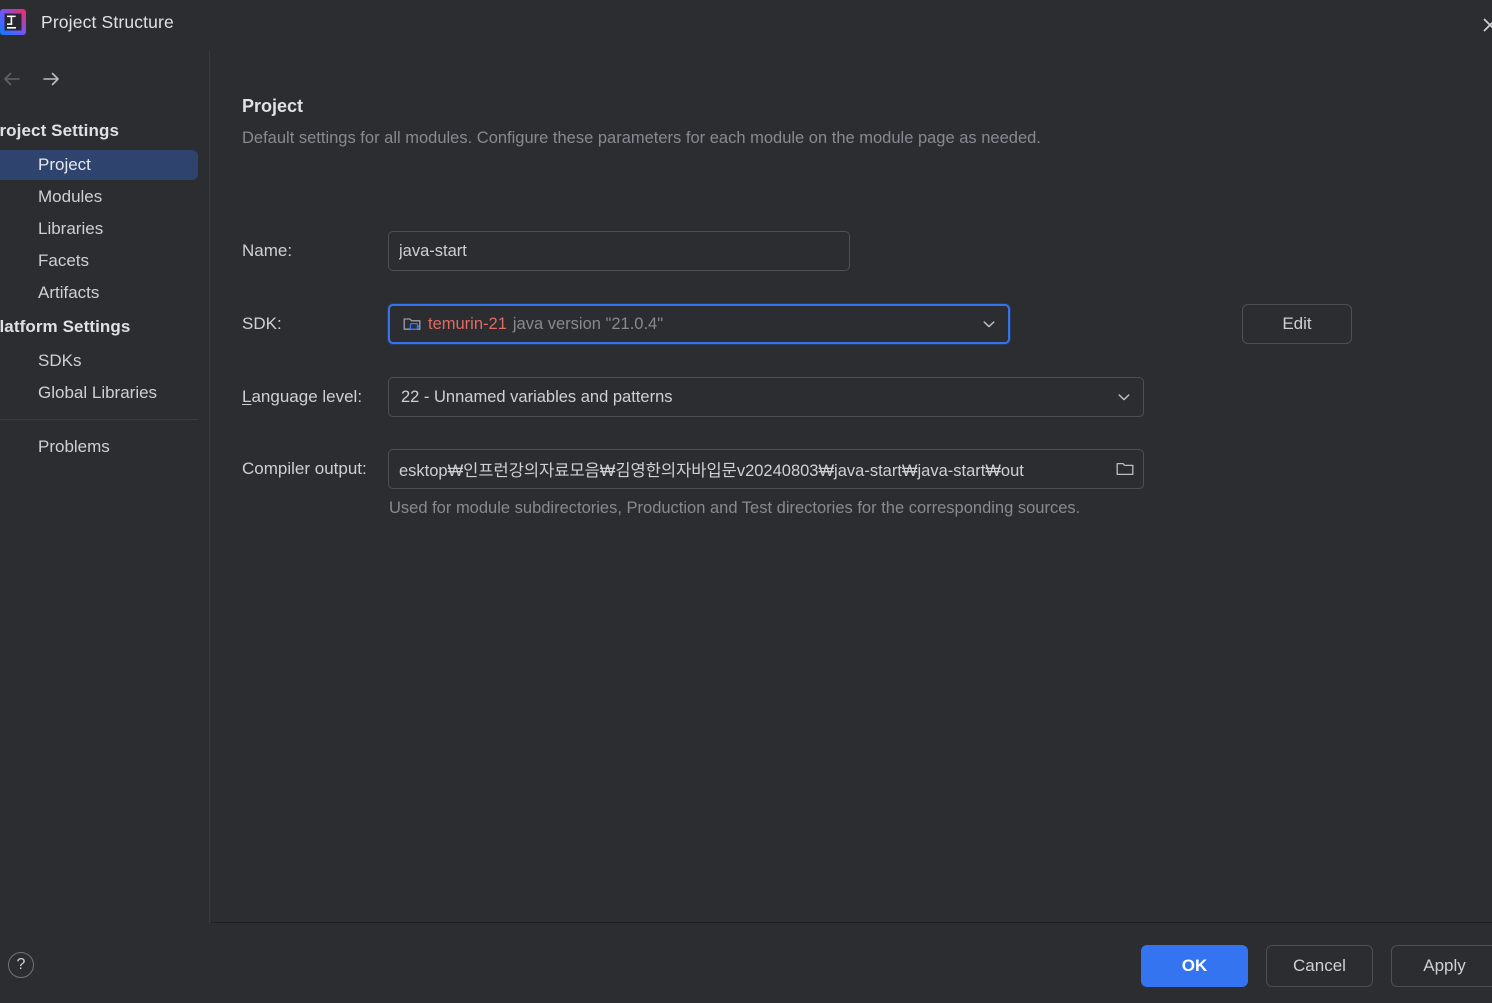 This screenshot has width=1492, height=1003. I want to click on page-title: Project, so click(273, 106).